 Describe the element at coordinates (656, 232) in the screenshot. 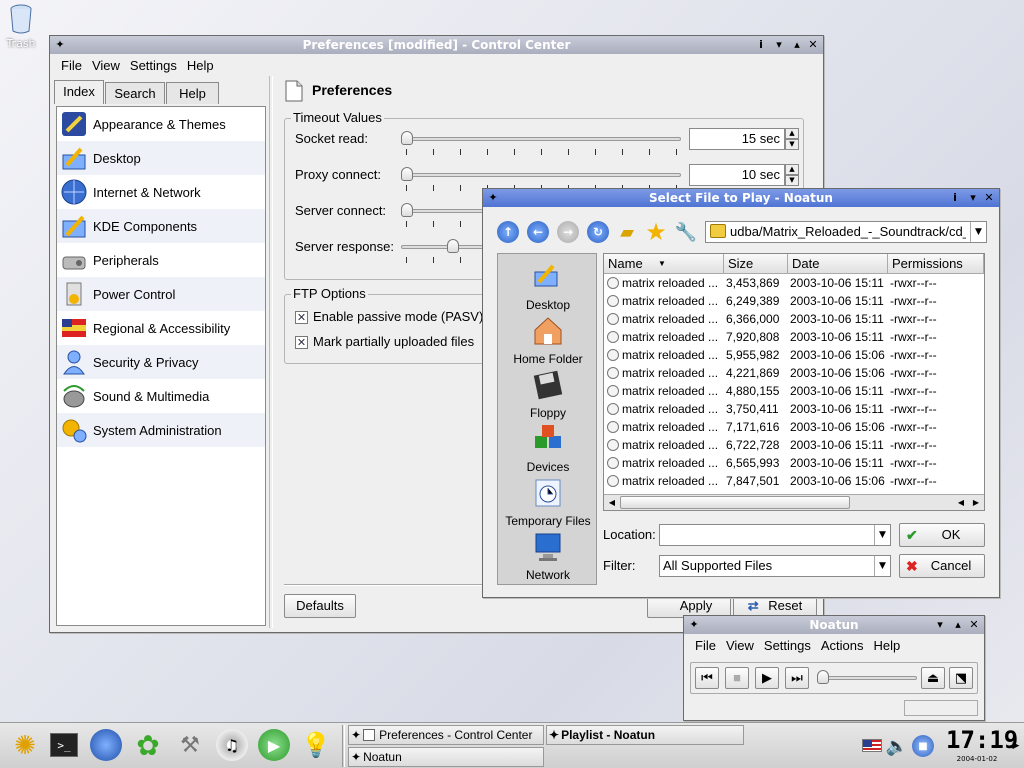

I see `bookmark-star-icon: ★` at that location.